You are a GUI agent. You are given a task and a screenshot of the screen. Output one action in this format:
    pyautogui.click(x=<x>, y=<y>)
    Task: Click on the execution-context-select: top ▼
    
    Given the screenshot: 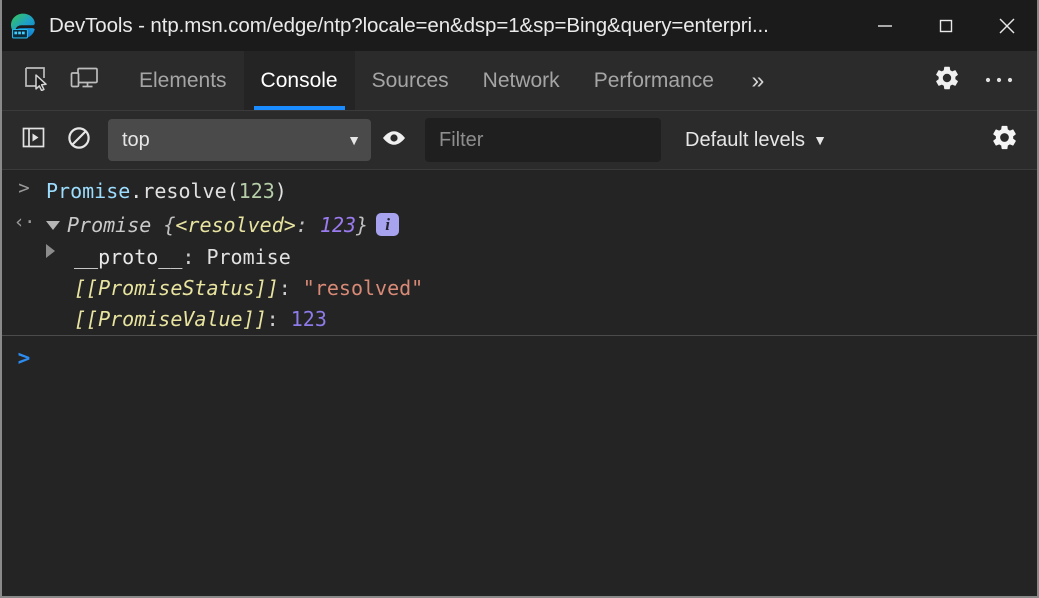 What is the action you would take?
    pyautogui.click(x=239, y=140)
    